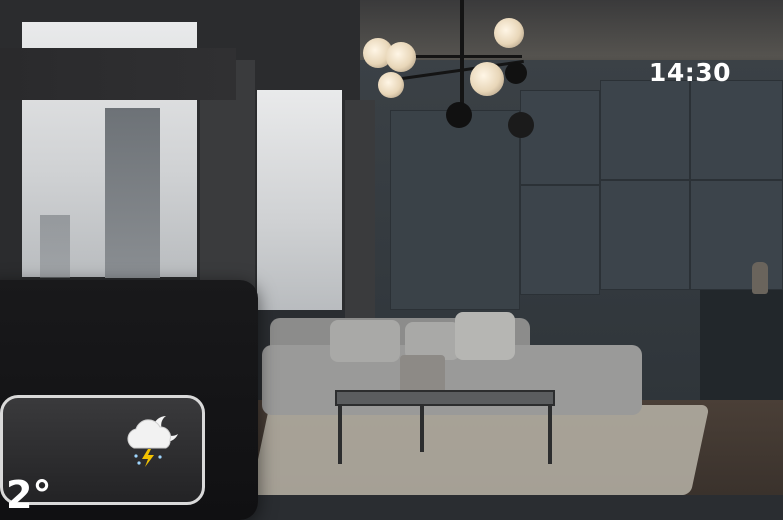 This screenshot has height=520, width=783. I want to click on side-cabinet, so click(741, 345).